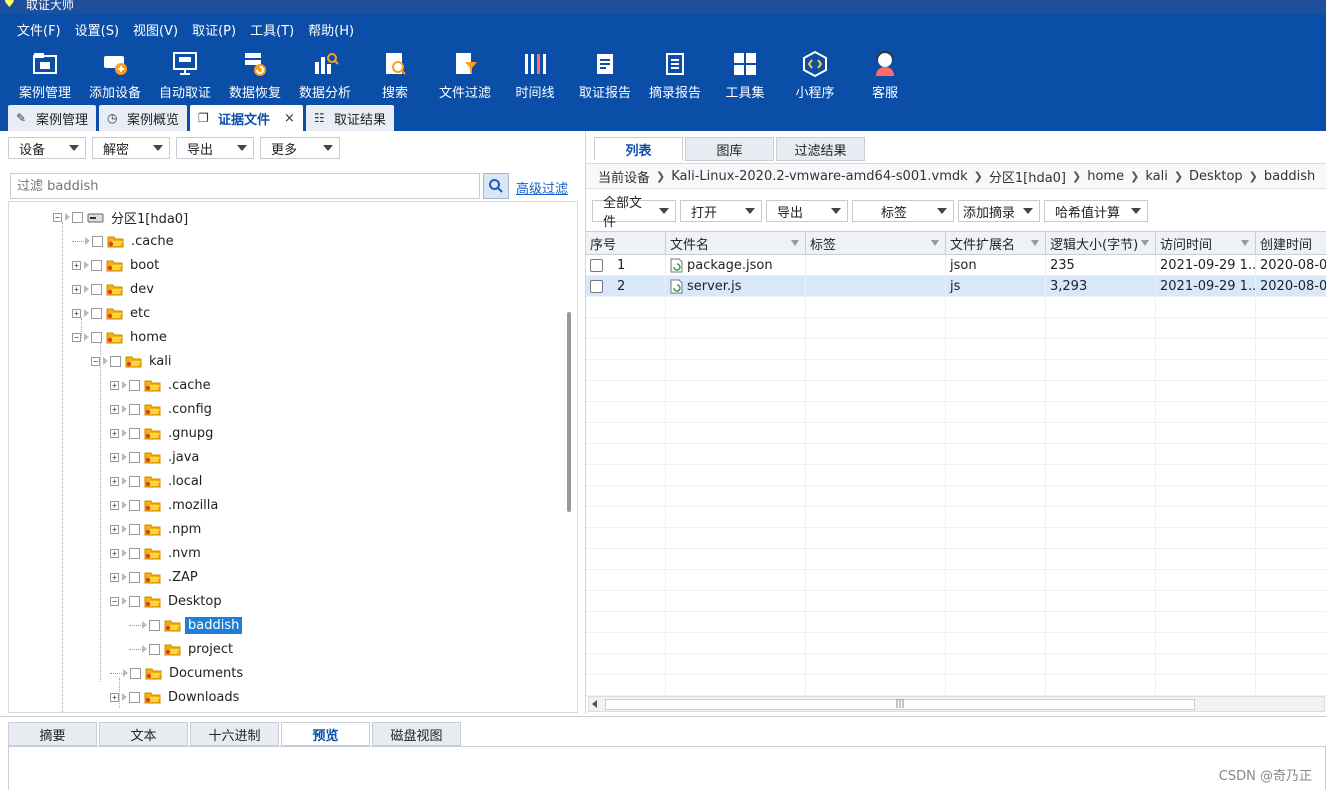  What do you see at coordinates (163, 433) in the screenshot?
I see `tree-item: + .gnupg` at bounding box center [163, 433].